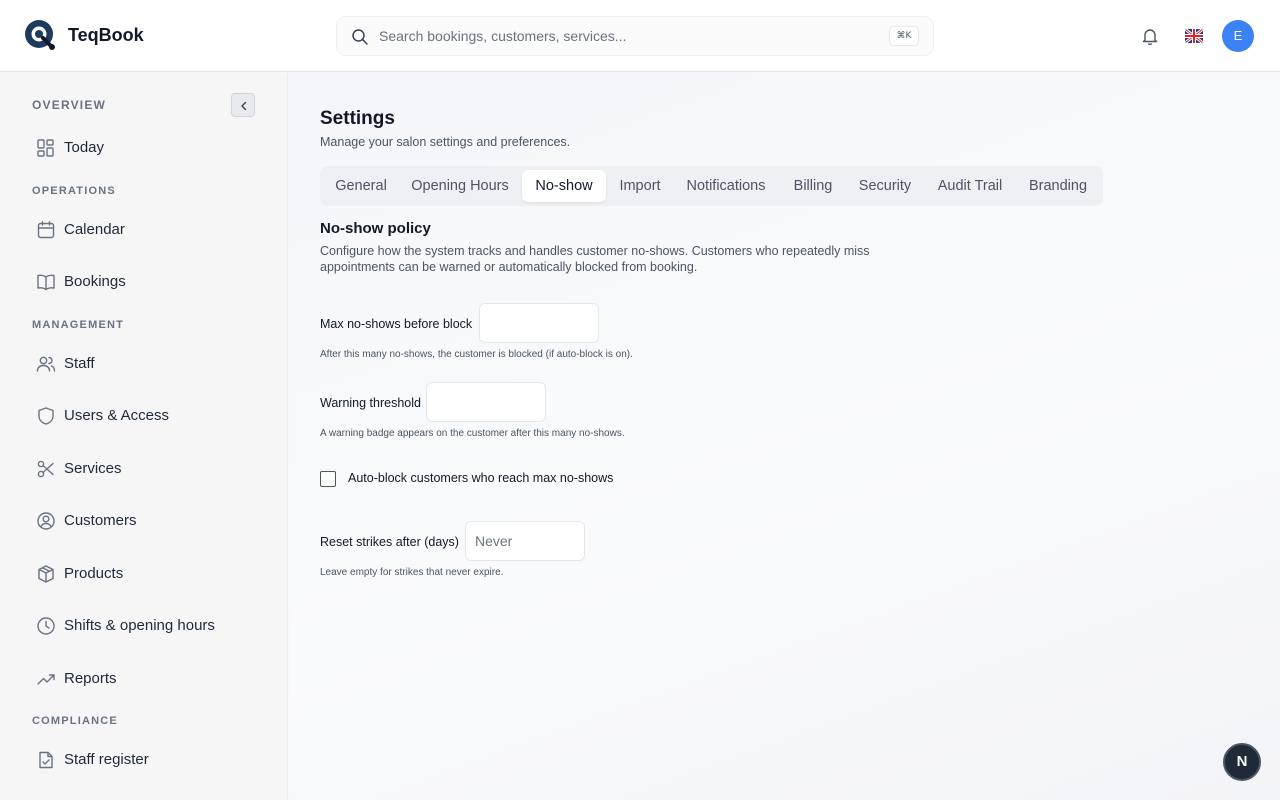 The width and height of the screenshot is (1280, 800). I want to click on sidebar-collapse-button, so click(243, 105).